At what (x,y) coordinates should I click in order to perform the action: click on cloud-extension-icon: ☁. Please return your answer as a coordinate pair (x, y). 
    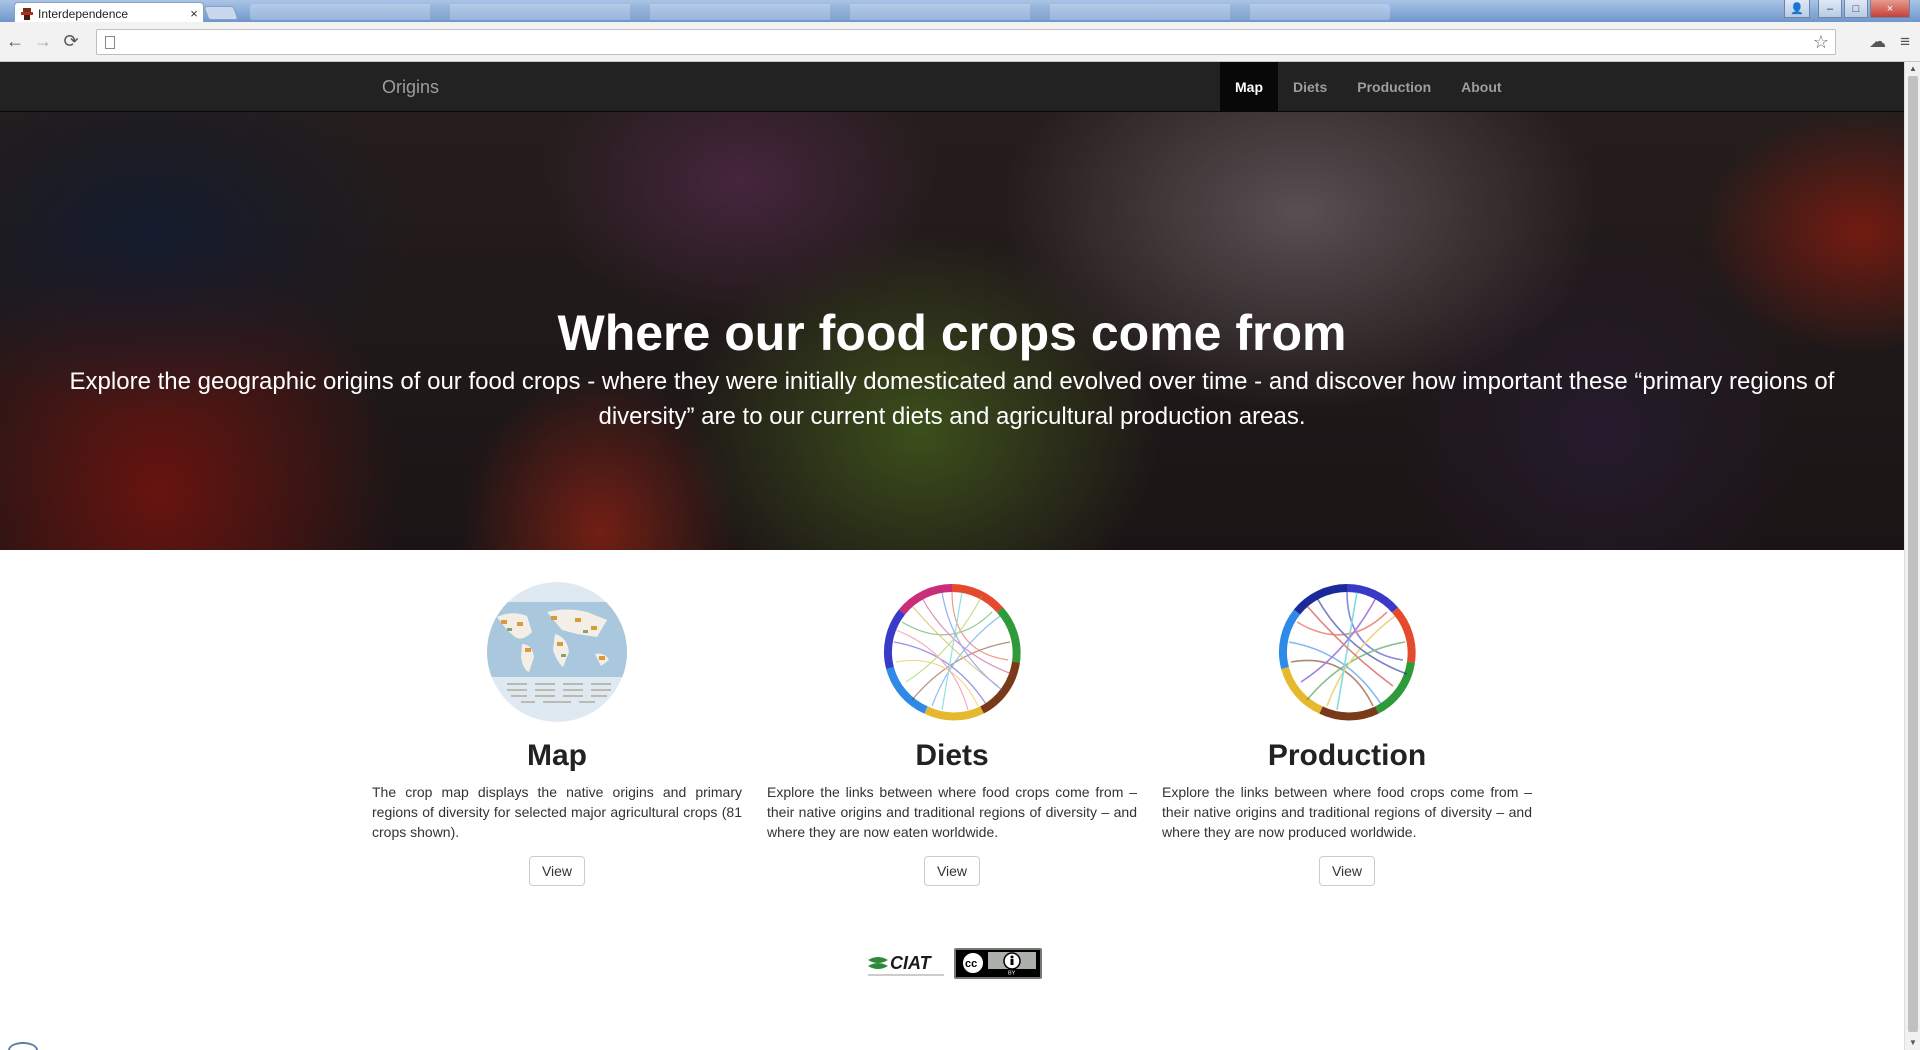
    Looking at the image, I should click on (1877, 42).